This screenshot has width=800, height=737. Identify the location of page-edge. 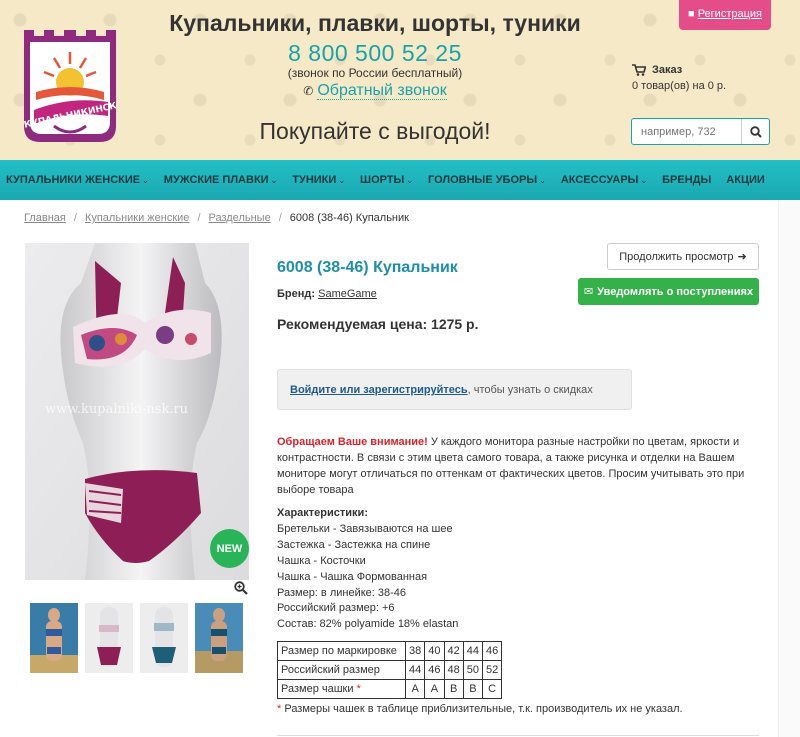
(789, 468).